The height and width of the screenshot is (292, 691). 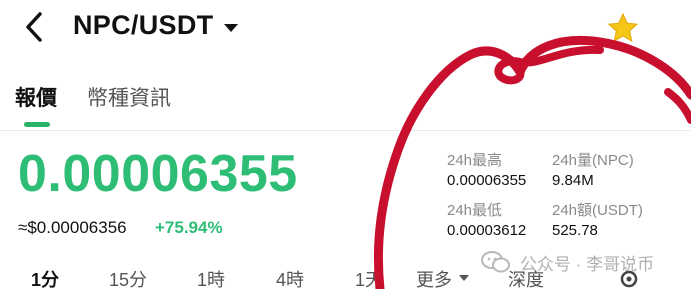 What do you see at coordinates (37, 124) in the screenshot?
I see `active-tab-indicator` at bounding box center [37, 124].